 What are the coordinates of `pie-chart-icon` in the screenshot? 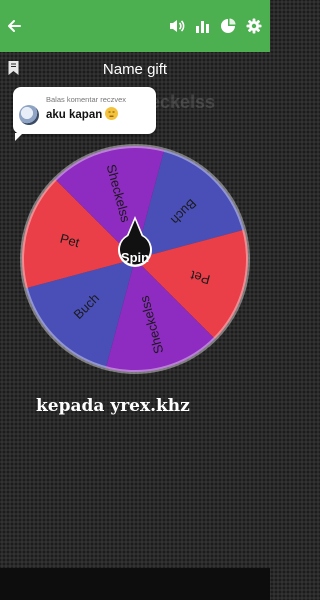 It's located at (228, 25).